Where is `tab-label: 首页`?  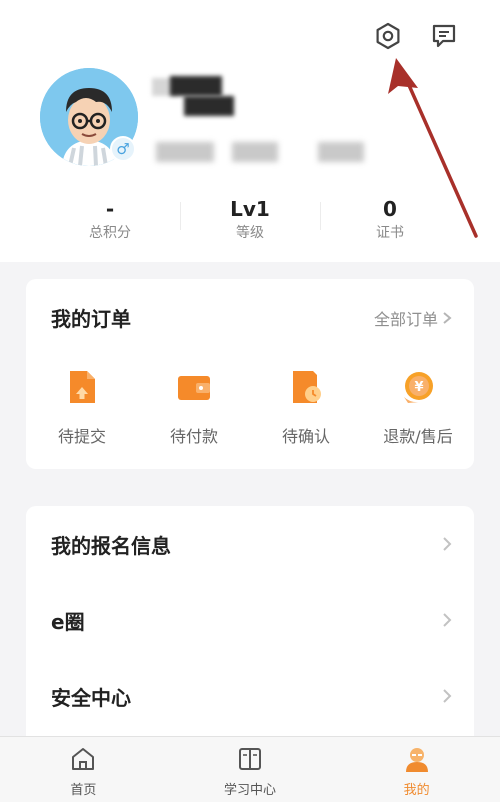
tab-label: 首页 is located at coordinates (83, 790).